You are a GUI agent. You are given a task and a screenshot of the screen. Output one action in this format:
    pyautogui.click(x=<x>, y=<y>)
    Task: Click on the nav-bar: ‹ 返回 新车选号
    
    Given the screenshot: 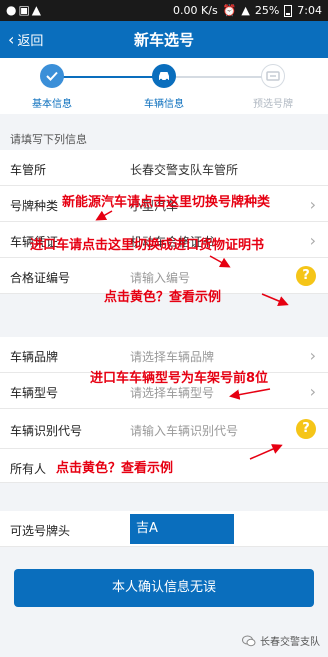 What is the action you would take?
    pyautogui.click(x=164, y=39)
    